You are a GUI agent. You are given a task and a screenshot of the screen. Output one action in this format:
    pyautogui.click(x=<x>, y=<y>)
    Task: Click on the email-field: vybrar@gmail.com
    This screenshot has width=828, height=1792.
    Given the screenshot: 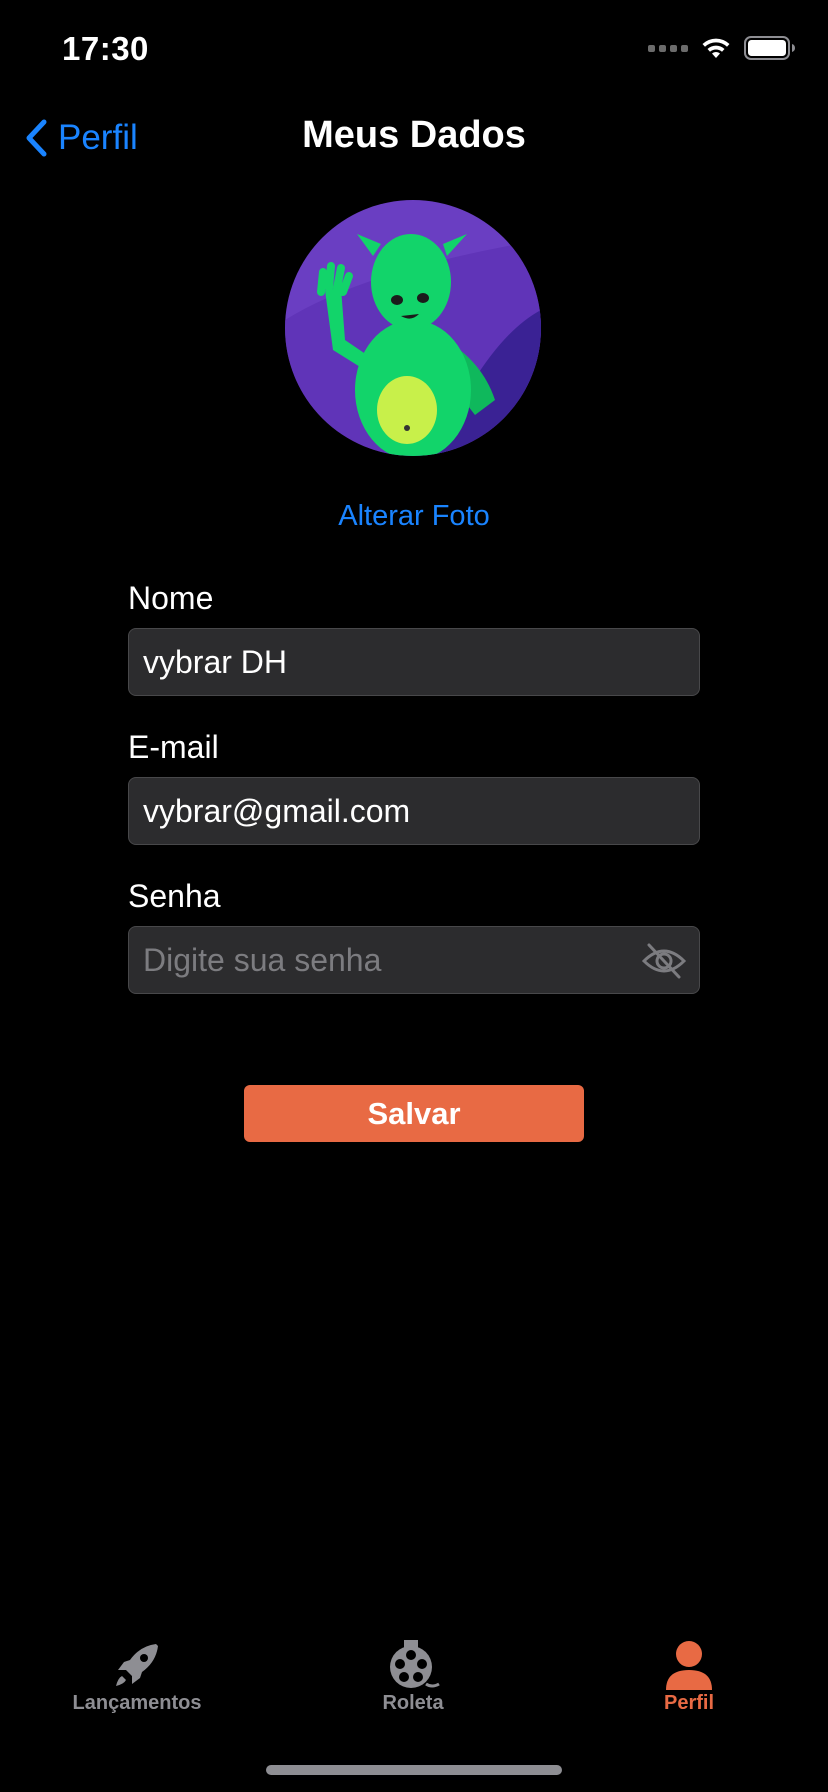 What is the action you would take?
    pyautogui.click(x=414, y=811)
    